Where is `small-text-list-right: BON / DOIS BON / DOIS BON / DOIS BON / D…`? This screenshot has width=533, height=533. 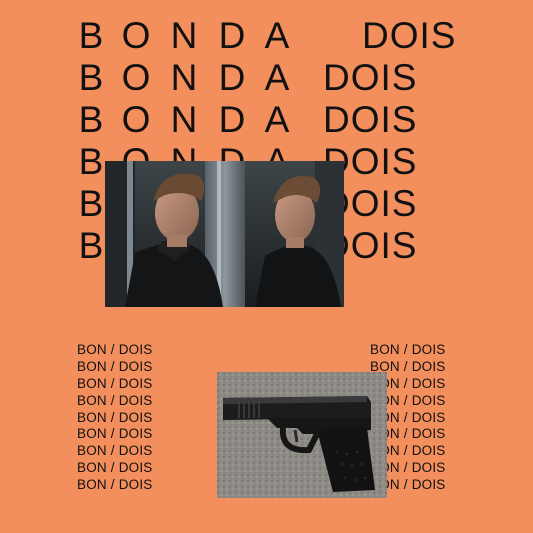 small-text-list-right: BON / DOIS BON / DOIS BON / DOIS BON / D… is located at coordinates (430, 418).